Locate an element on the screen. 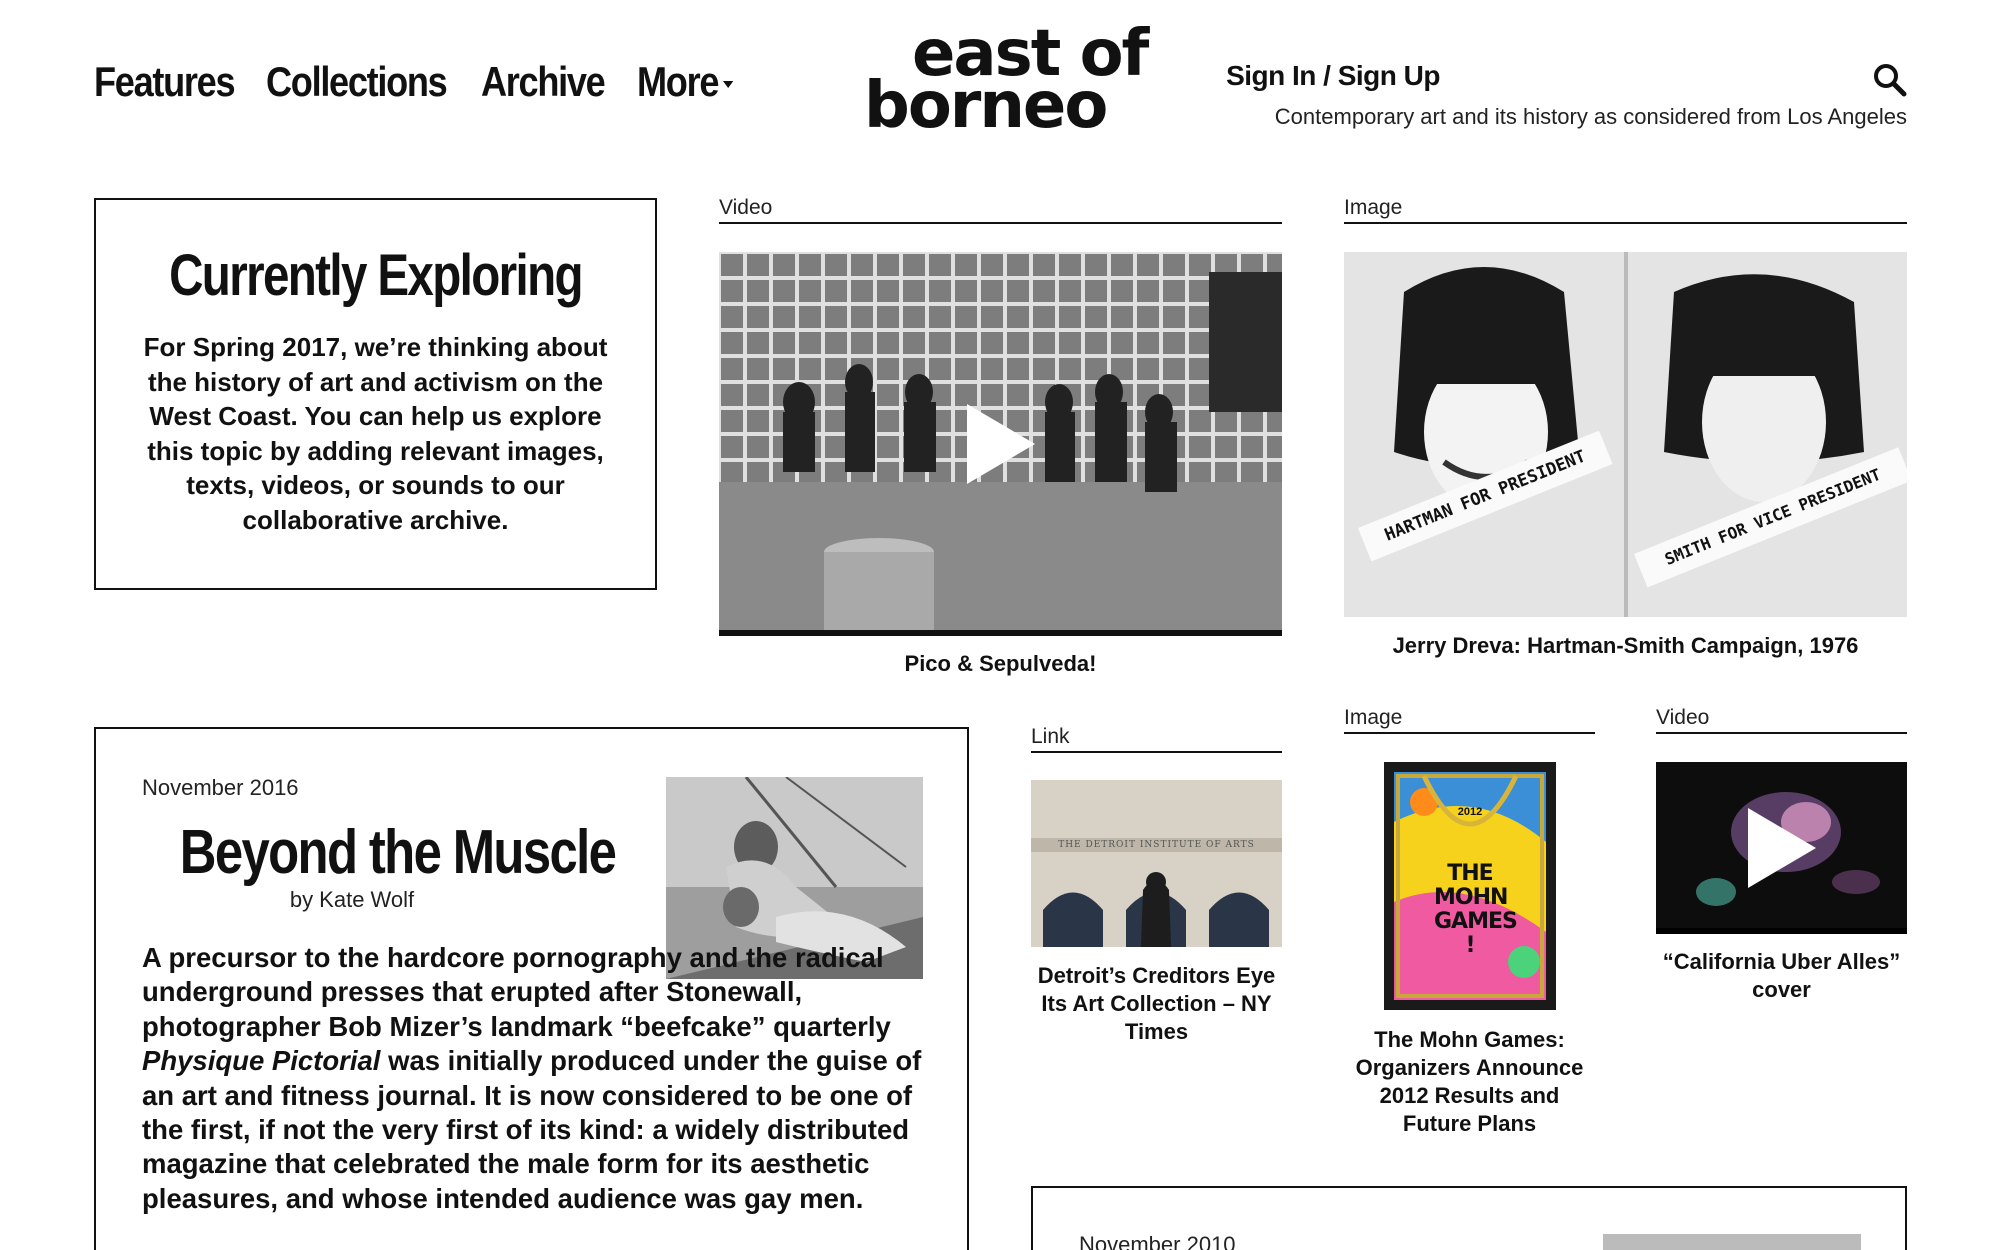 The height and width of the screenshot is (1250, 2000). caption-california-uber-alles: “California Uber Alles” cover is located at coordinates (1781, 976).